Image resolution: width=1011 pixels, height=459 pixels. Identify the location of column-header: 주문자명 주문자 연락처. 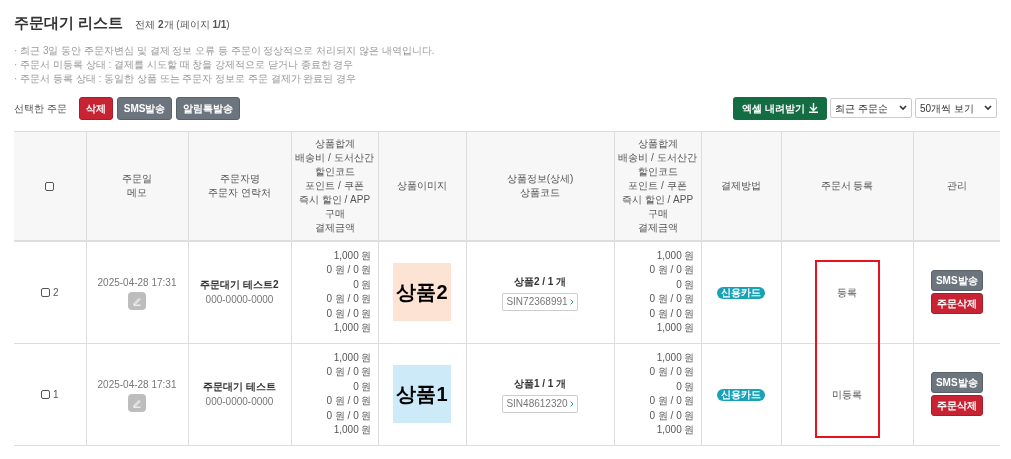
(239, 185).